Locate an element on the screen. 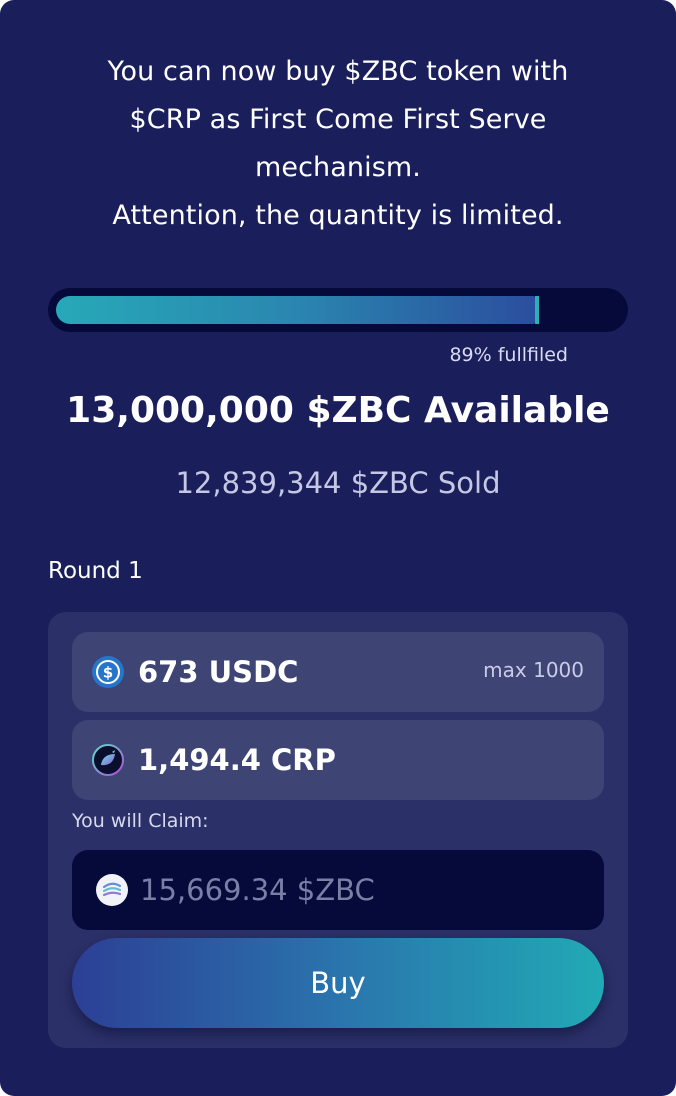  crp-amount-field: 1,494.4 CRP is located at coordinates (338, 760).